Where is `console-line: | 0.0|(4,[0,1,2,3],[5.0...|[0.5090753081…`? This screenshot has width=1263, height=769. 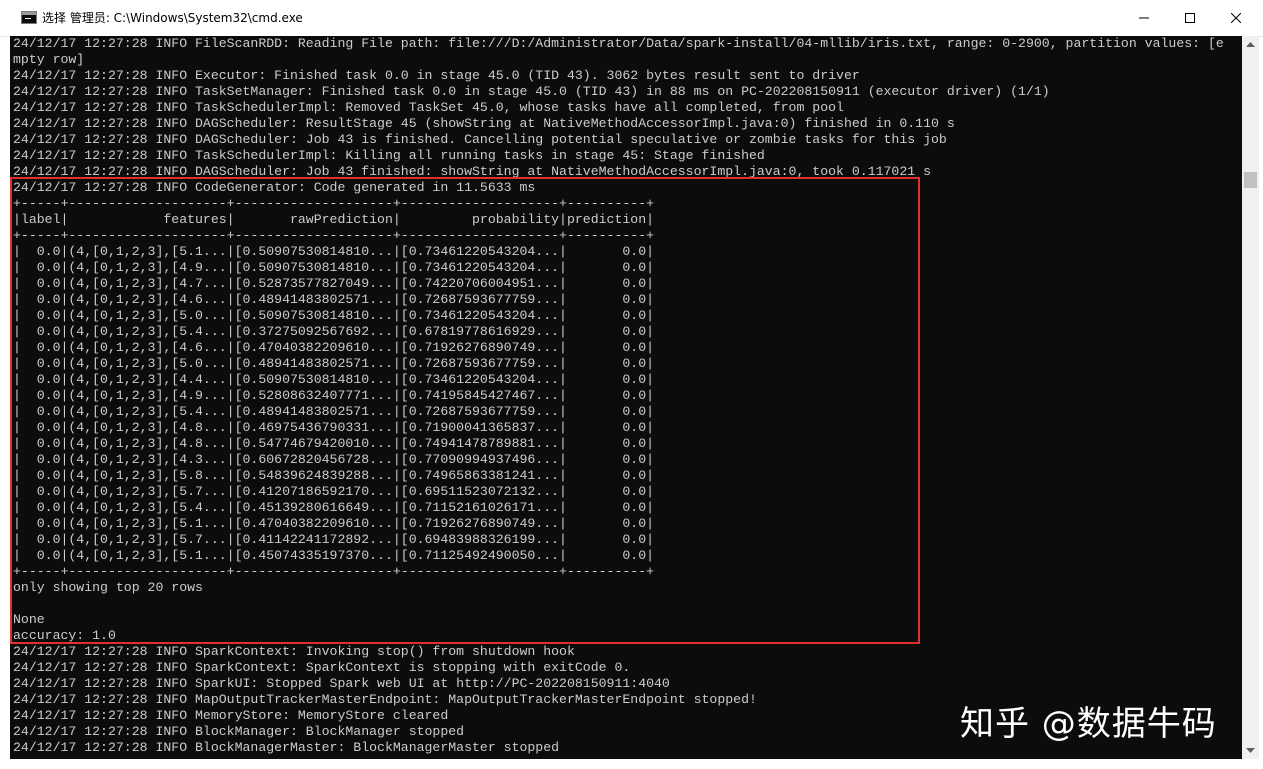
console-line: | 0.0|(4,[0,1,2,3],[5.0...|[0.5090753081… is located at coordinates (334, 315).